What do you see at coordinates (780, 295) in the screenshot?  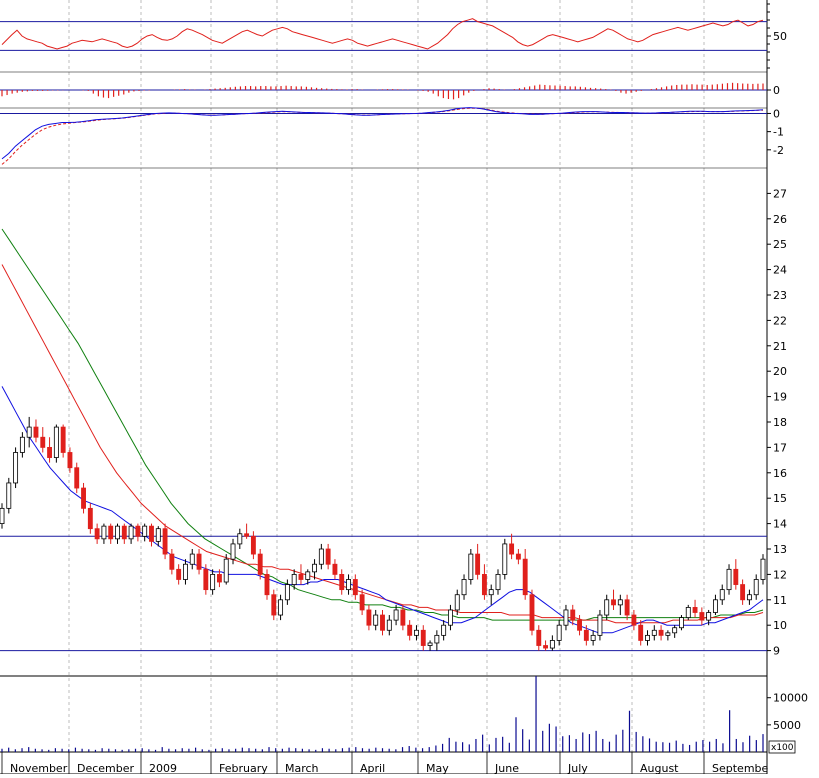 I see `price-tick-label: 23` at bounding box center [780, 295].